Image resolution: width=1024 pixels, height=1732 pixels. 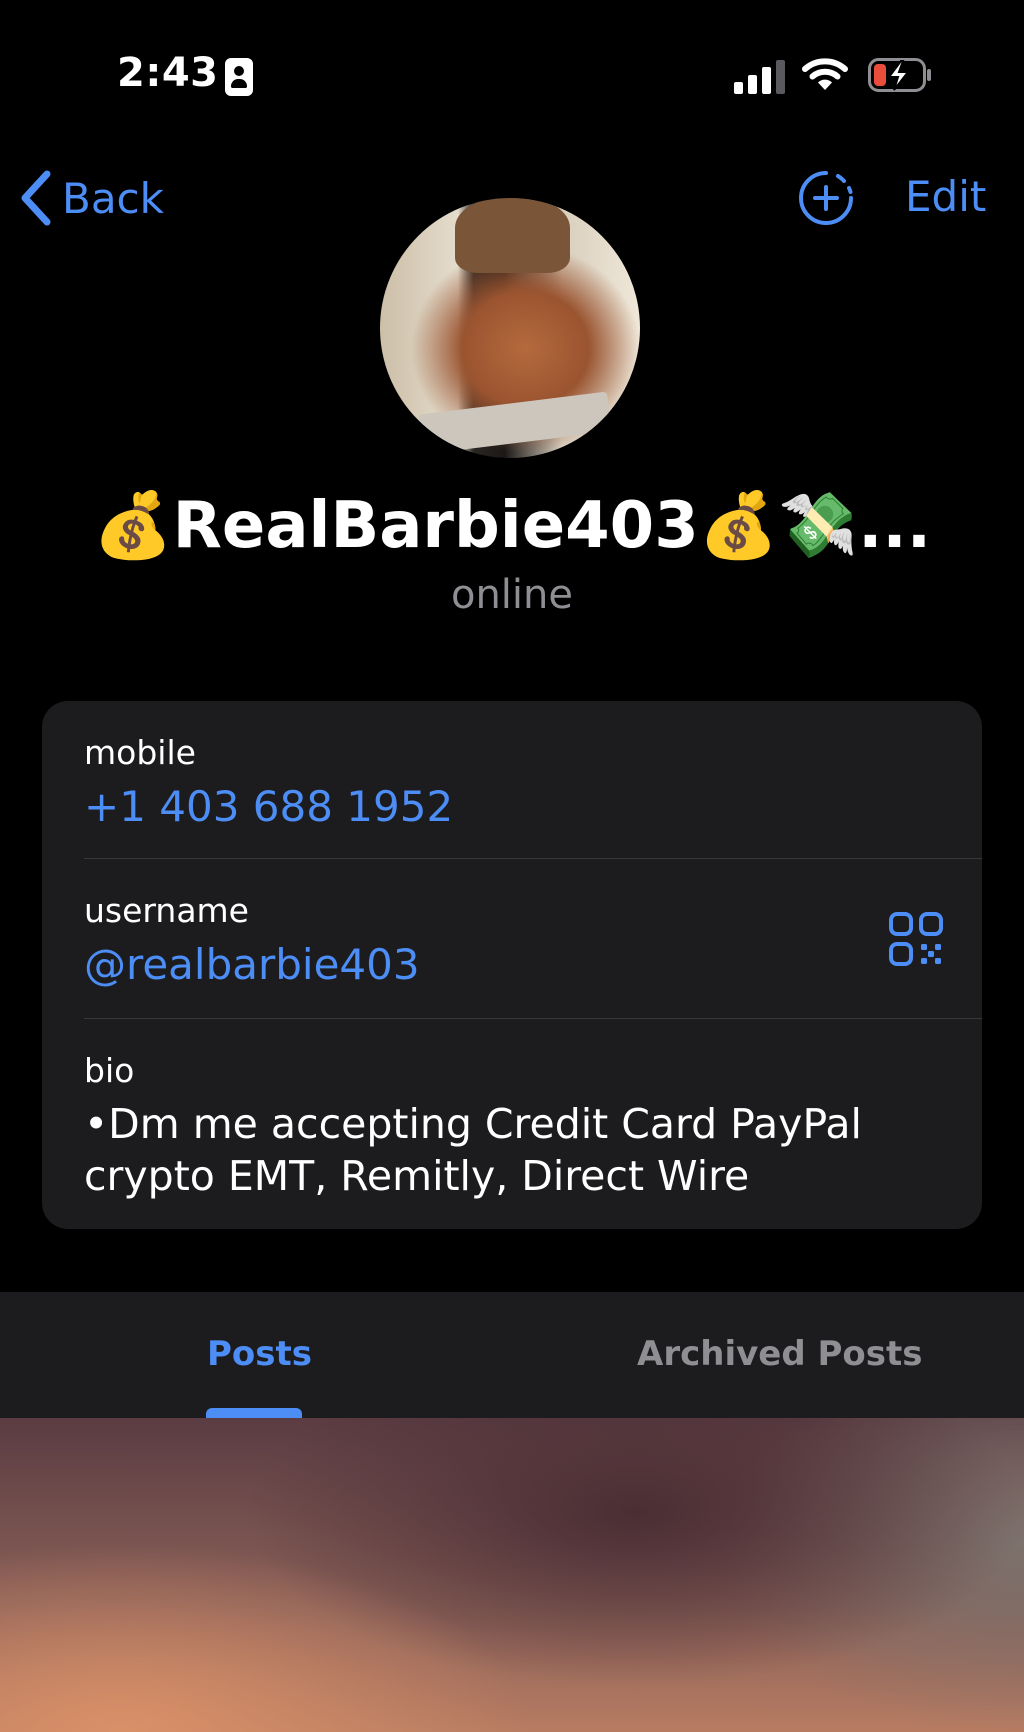 I want to click on qr-code-icon, so click(x=916, y=939).